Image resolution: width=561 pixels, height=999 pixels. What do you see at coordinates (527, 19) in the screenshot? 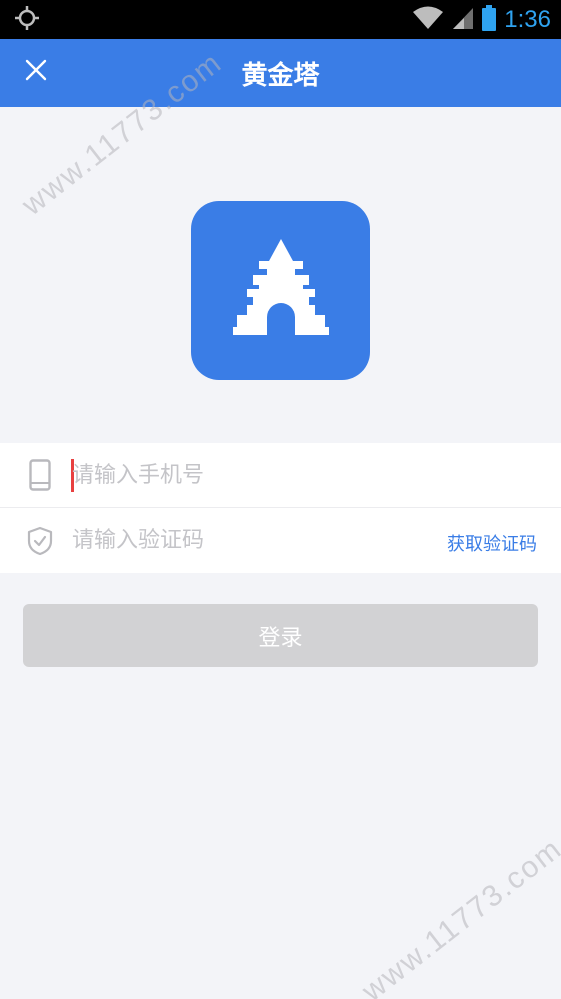
I see `clock: 1:36` at bounding box center [527, 19].